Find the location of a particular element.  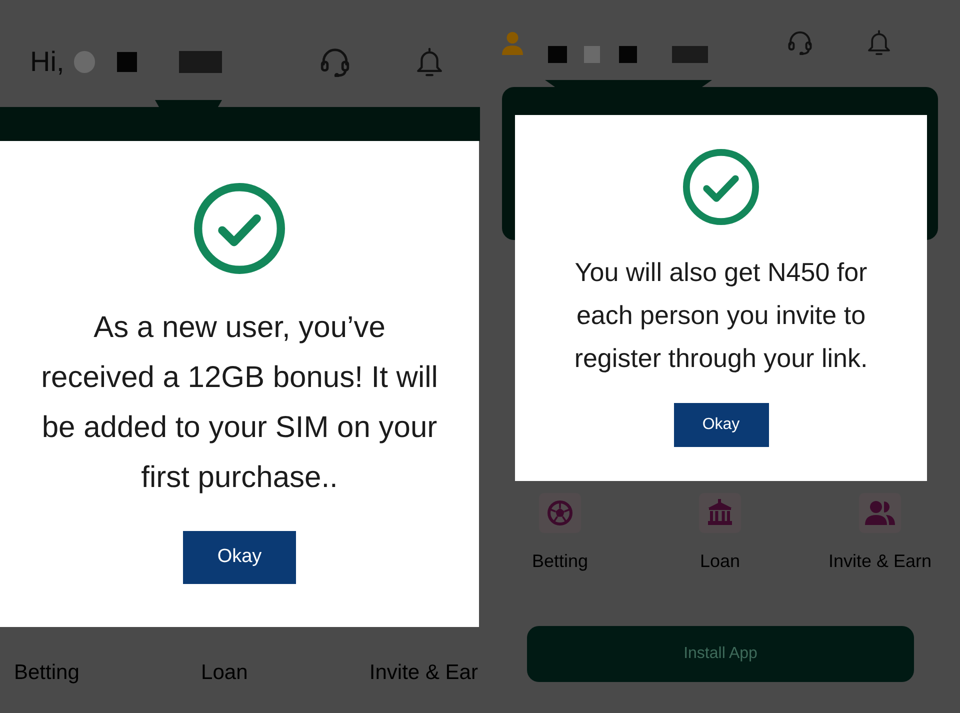

people-icon is located at coordinates (880, 513).